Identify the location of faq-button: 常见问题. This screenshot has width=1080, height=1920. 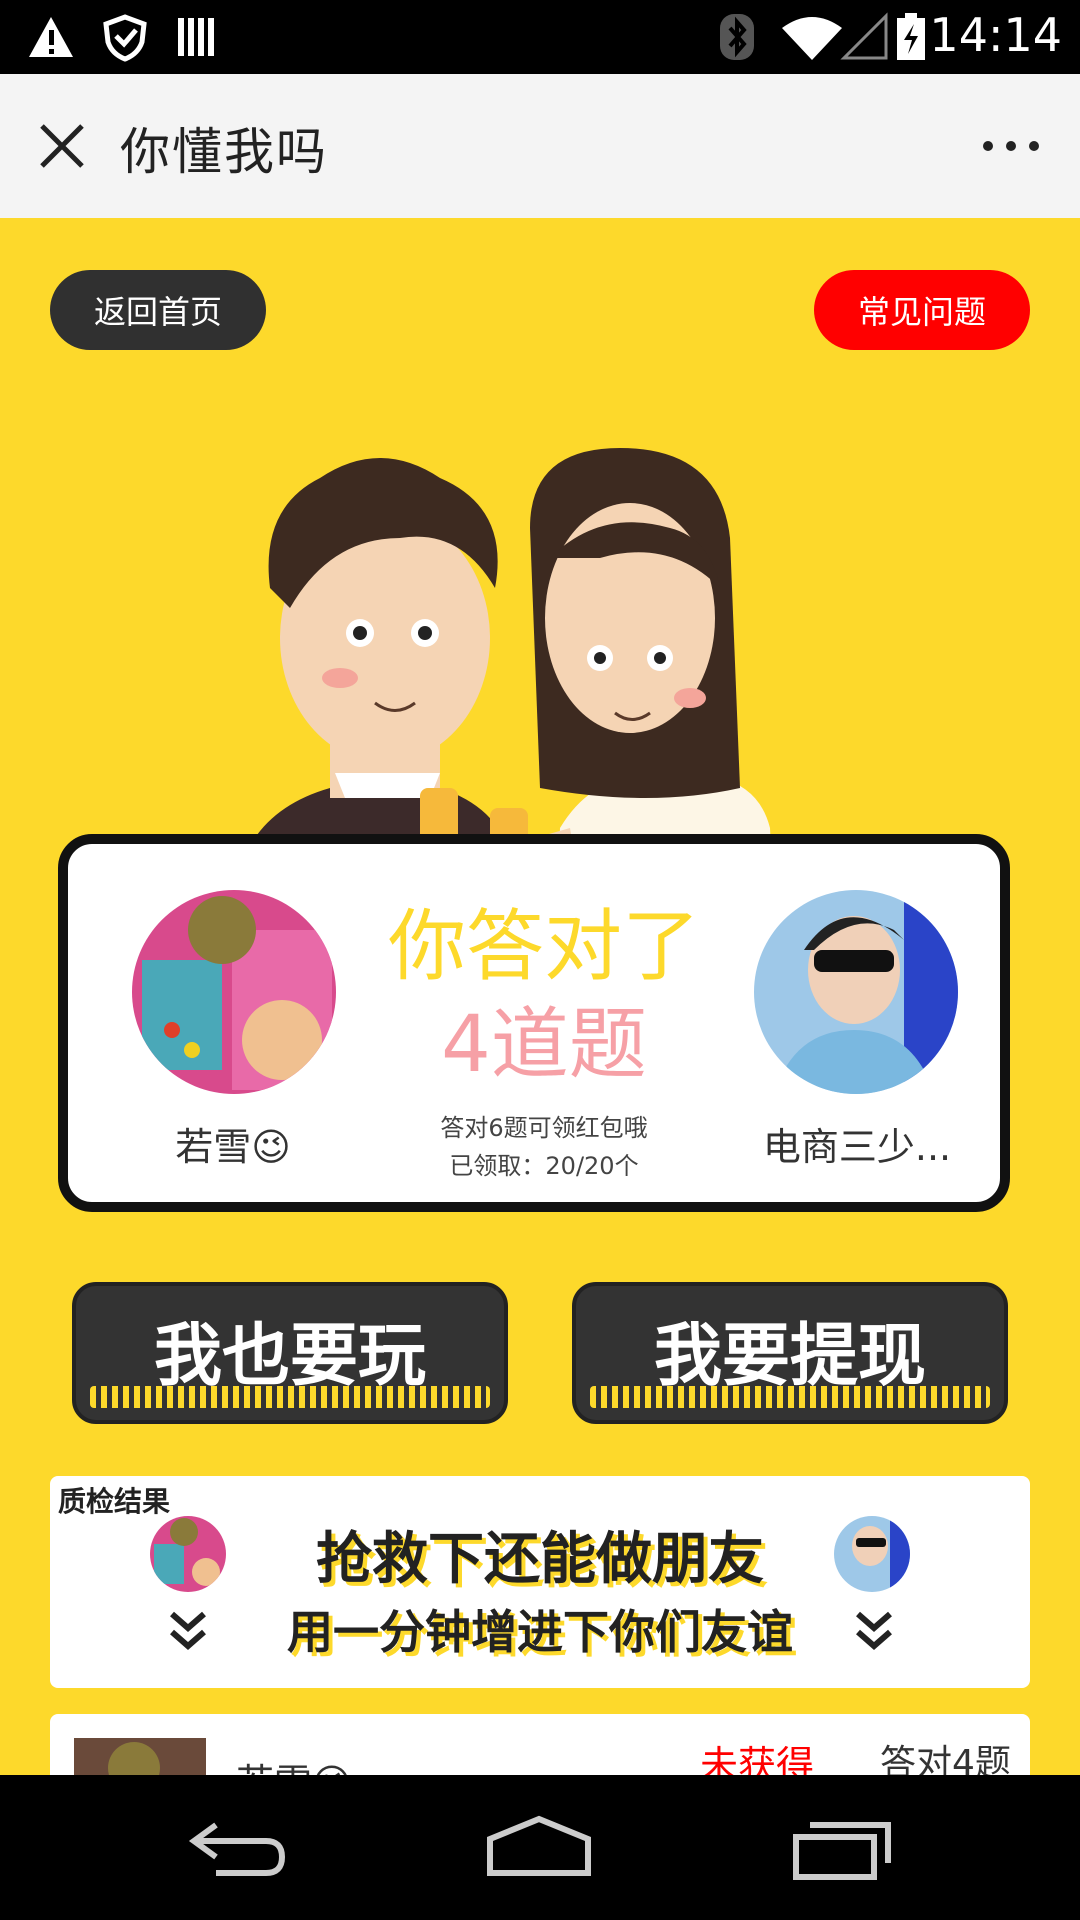
(922, 310).